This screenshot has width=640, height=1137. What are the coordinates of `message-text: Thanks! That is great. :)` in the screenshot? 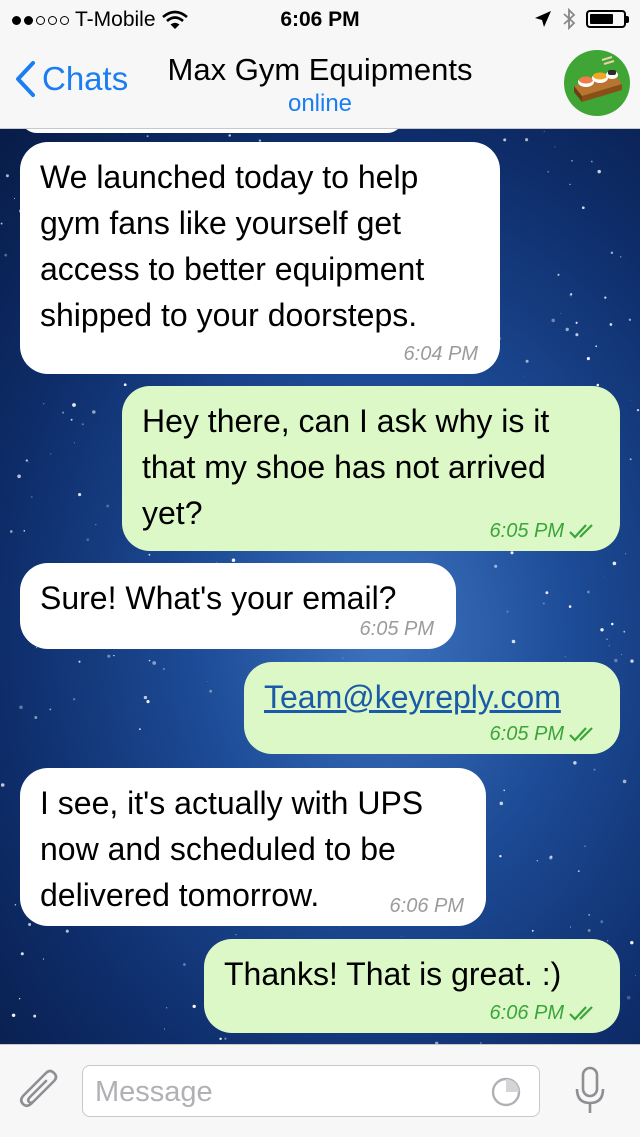 It's located at (393, 974).